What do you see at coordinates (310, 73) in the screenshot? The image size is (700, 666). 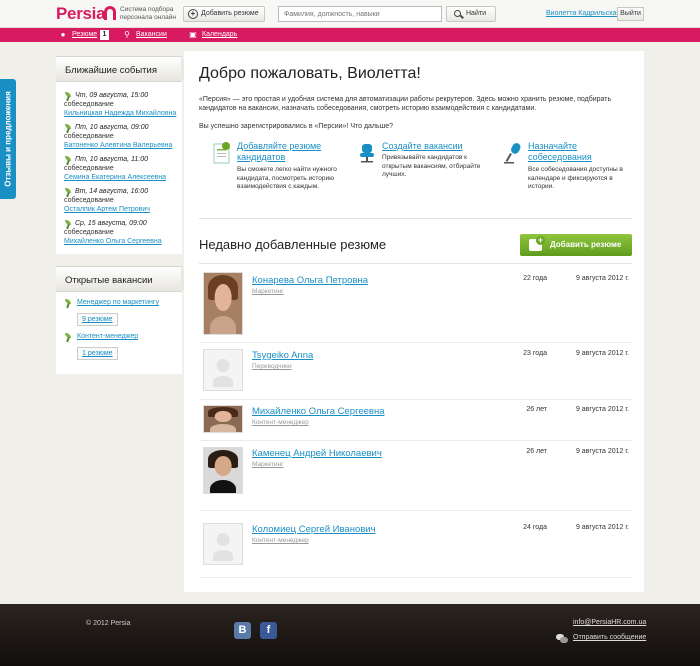 I see `page-title: Добро пожаловать, Виолетта!` at bounding box center [310, 73].